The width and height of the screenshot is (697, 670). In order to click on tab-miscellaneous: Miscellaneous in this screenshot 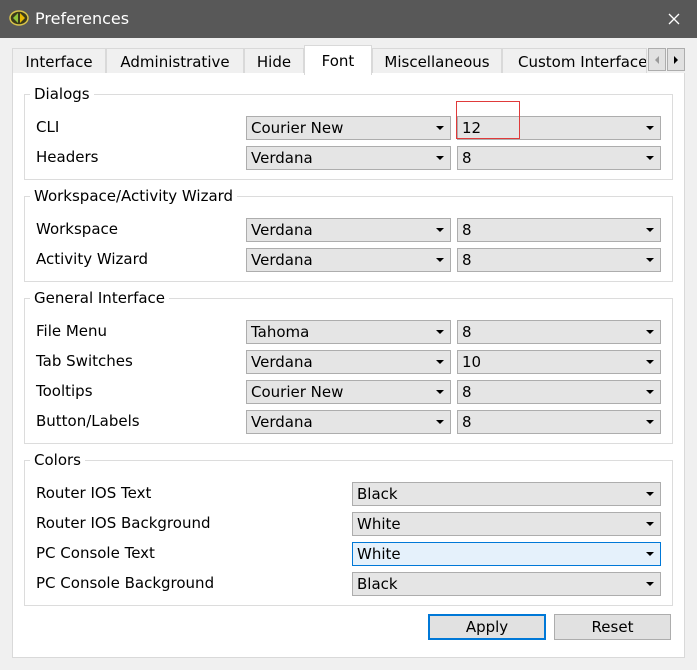, I will do `click(437, 61)`.